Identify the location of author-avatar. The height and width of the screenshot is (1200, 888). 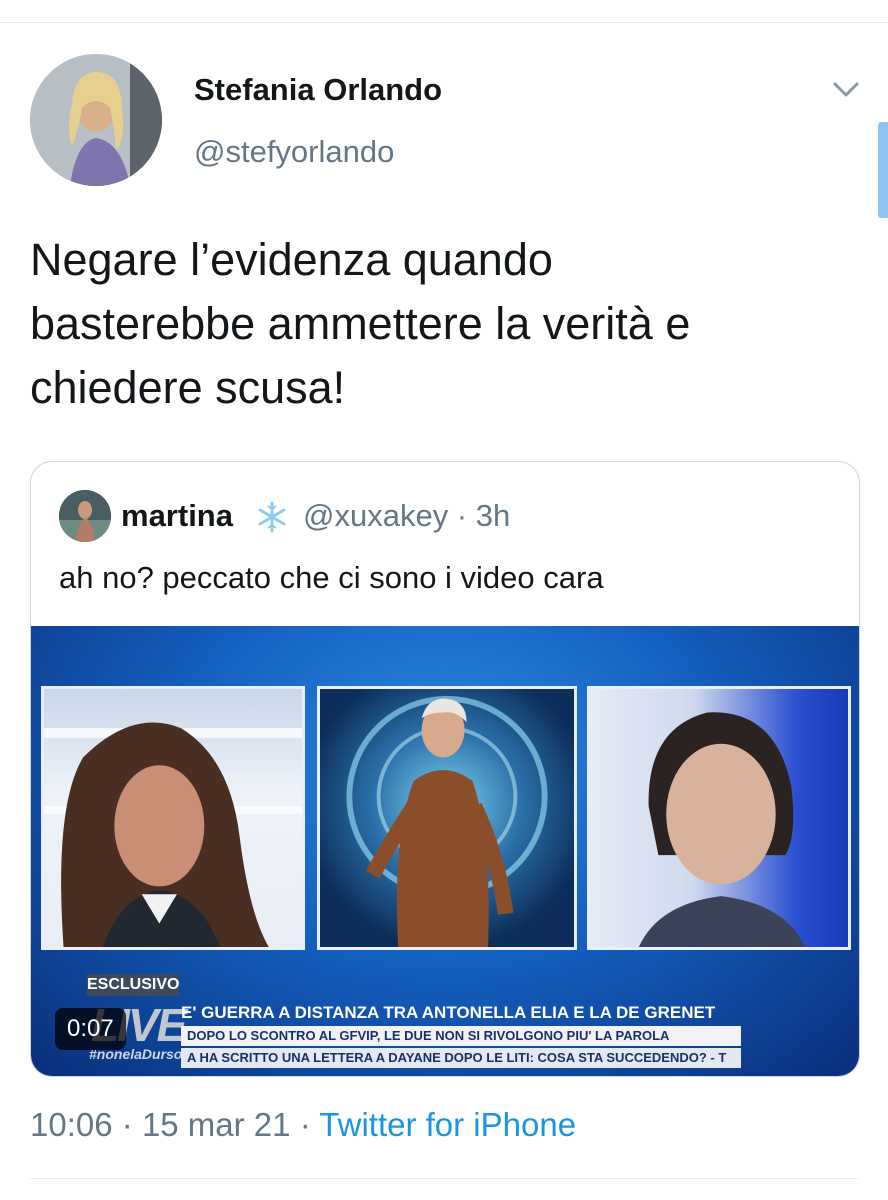
(96, 120).